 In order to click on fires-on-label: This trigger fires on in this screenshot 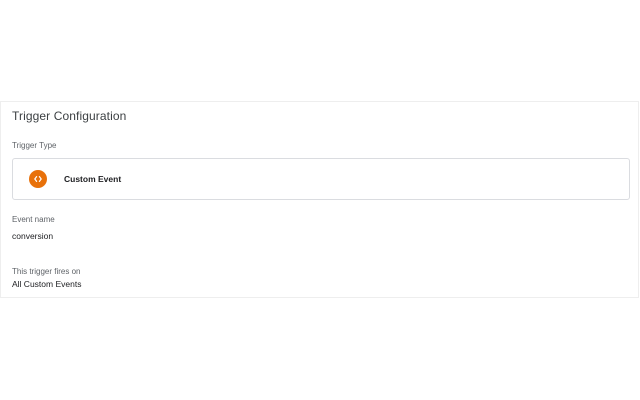, I will do `click(46, 271)`.